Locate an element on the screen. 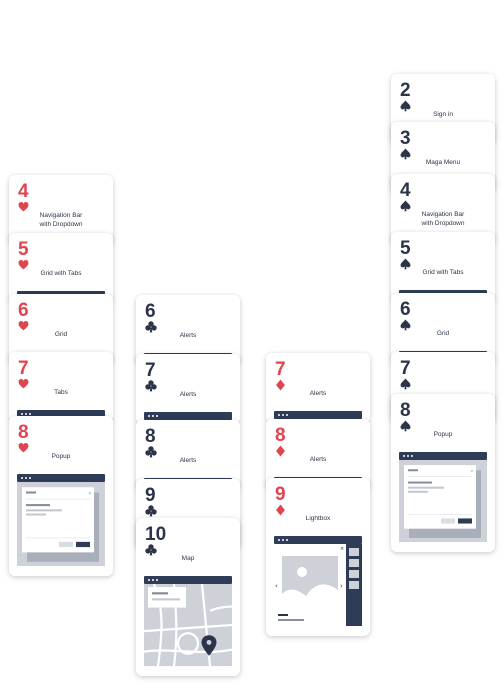 This screenshot has width=504, height=690. card-label-line: Map is located at coordinates (188, 558).